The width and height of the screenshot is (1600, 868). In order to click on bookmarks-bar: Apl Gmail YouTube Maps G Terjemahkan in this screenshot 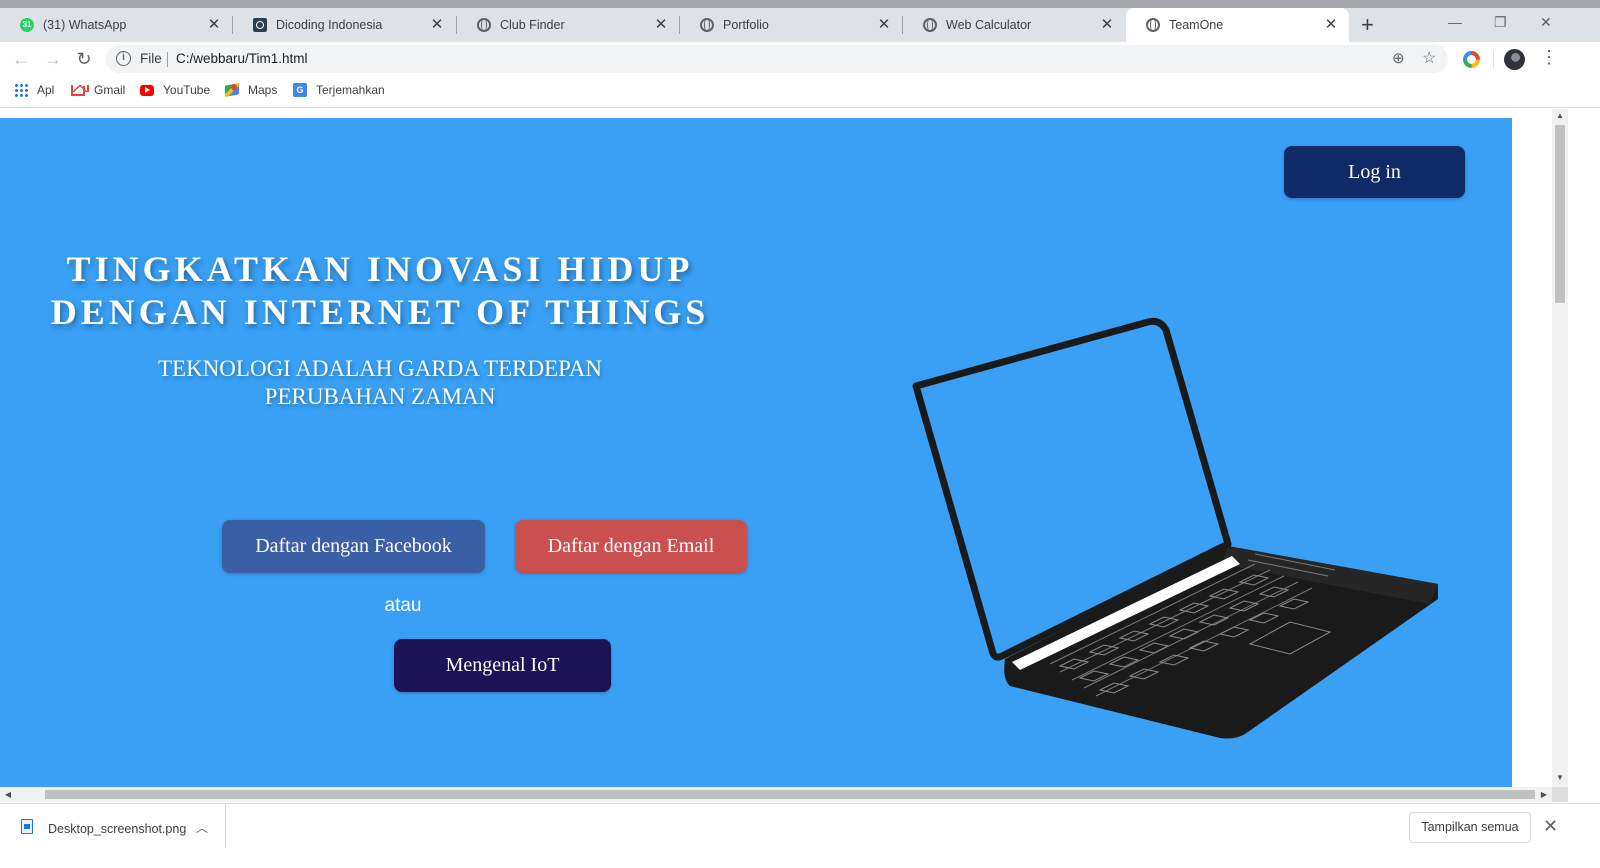, I will do `click(800, 92)`.